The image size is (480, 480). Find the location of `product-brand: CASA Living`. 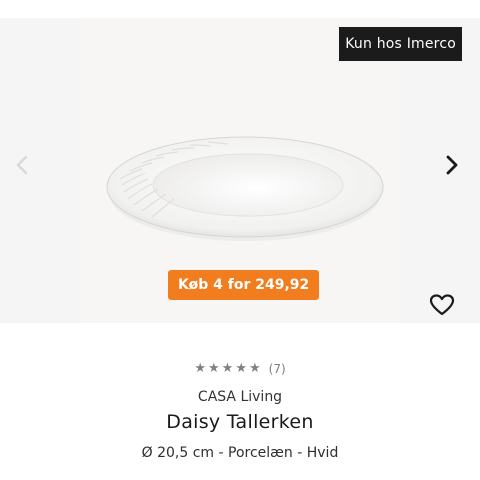

product-brand: CASA Living is located at coordinates (240, 397).